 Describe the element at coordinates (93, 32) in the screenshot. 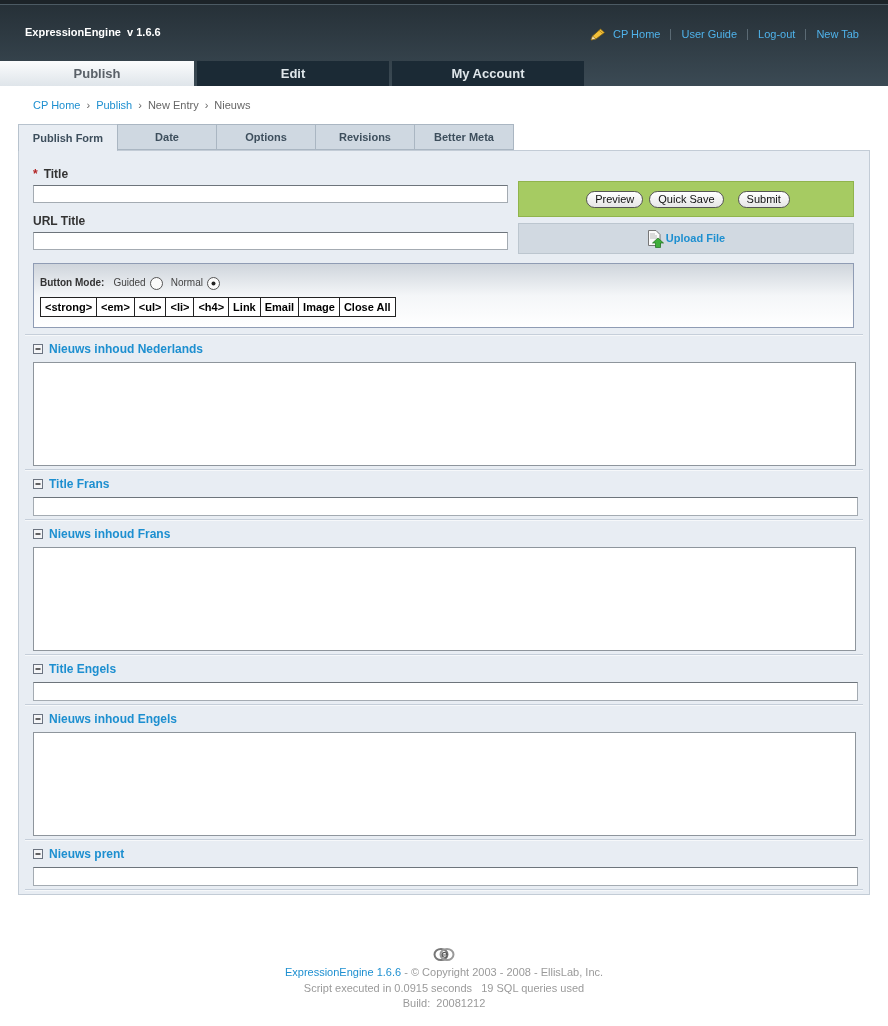

I see `app-title: ExpressionEngine v 1.6.6` at that location.